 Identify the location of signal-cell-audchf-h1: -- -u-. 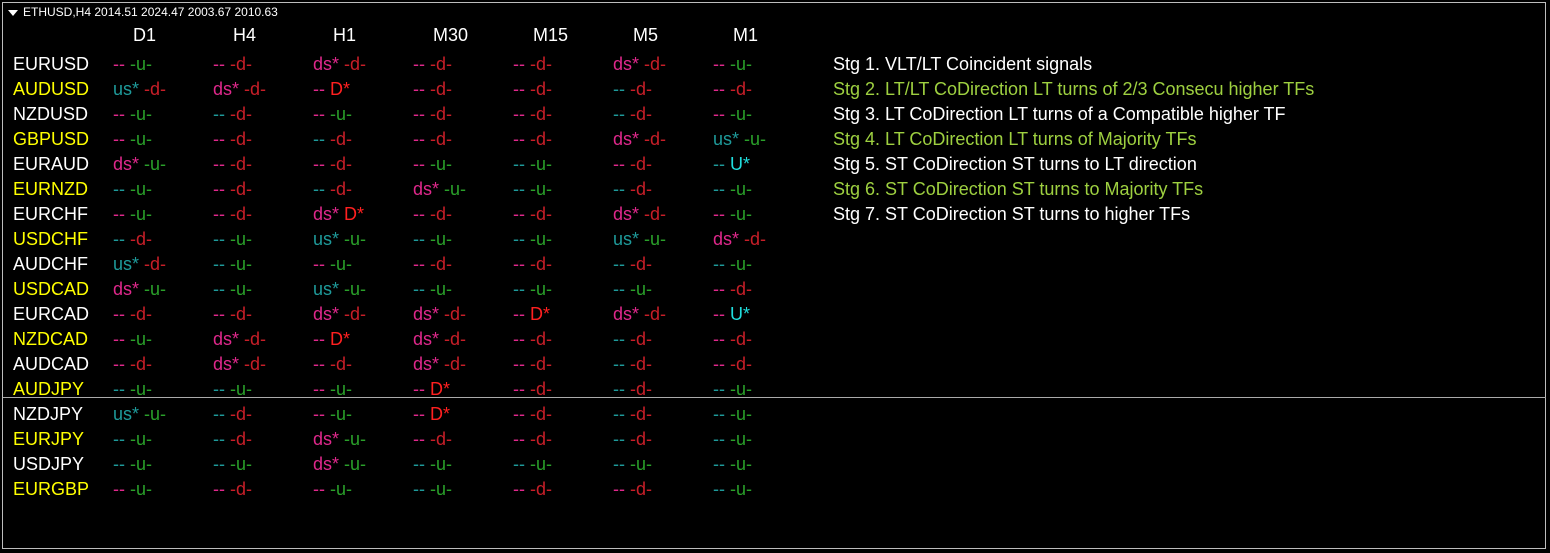
(332, 264).